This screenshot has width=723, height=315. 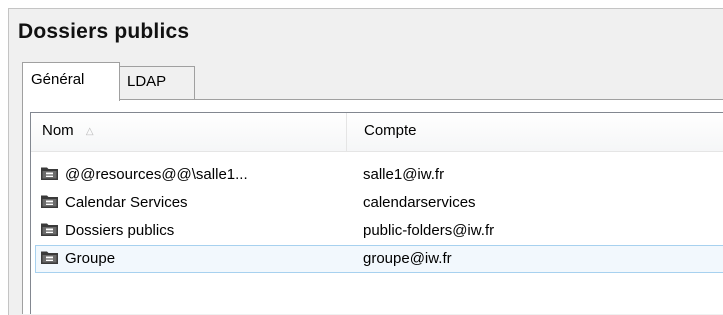 I want to click on row-account: groupe@iw.fr, so click(x=407, y=258).